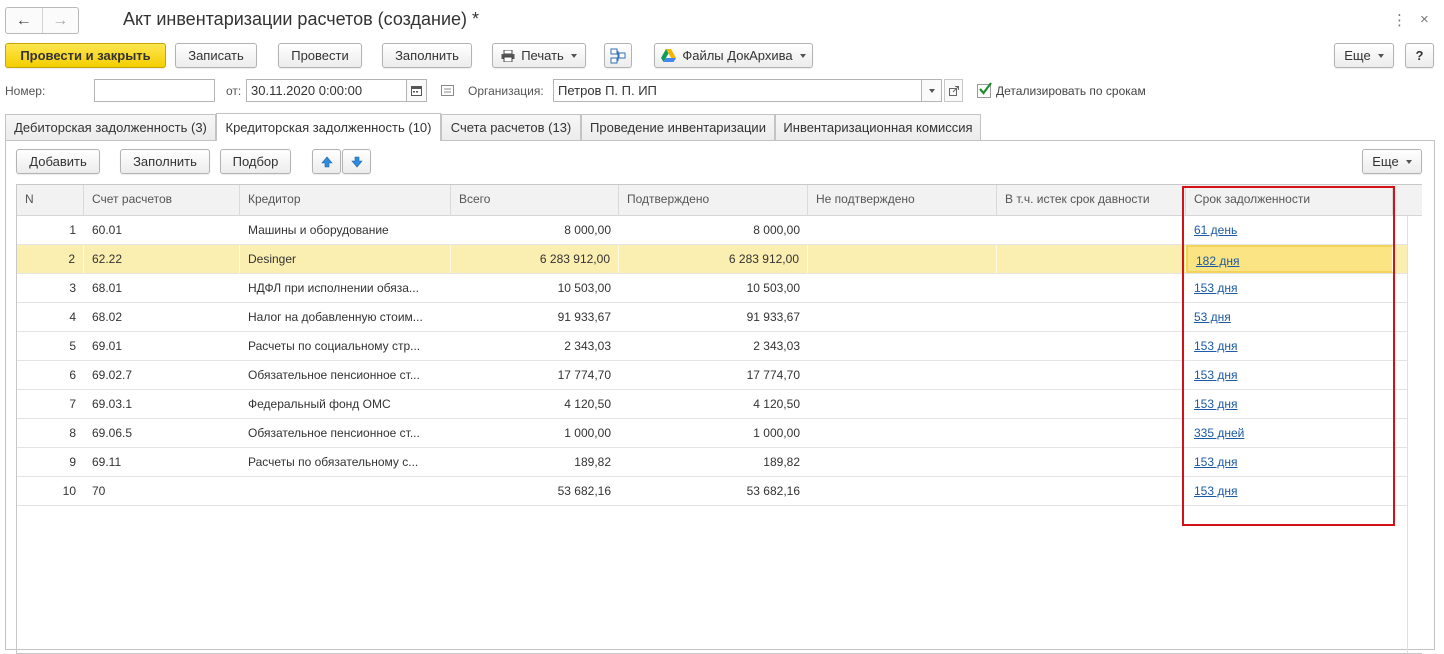 The height and width of the screenshot is (654, 1444). I want to click on cell-confirmed: 8 000,00, so click(713, 230).